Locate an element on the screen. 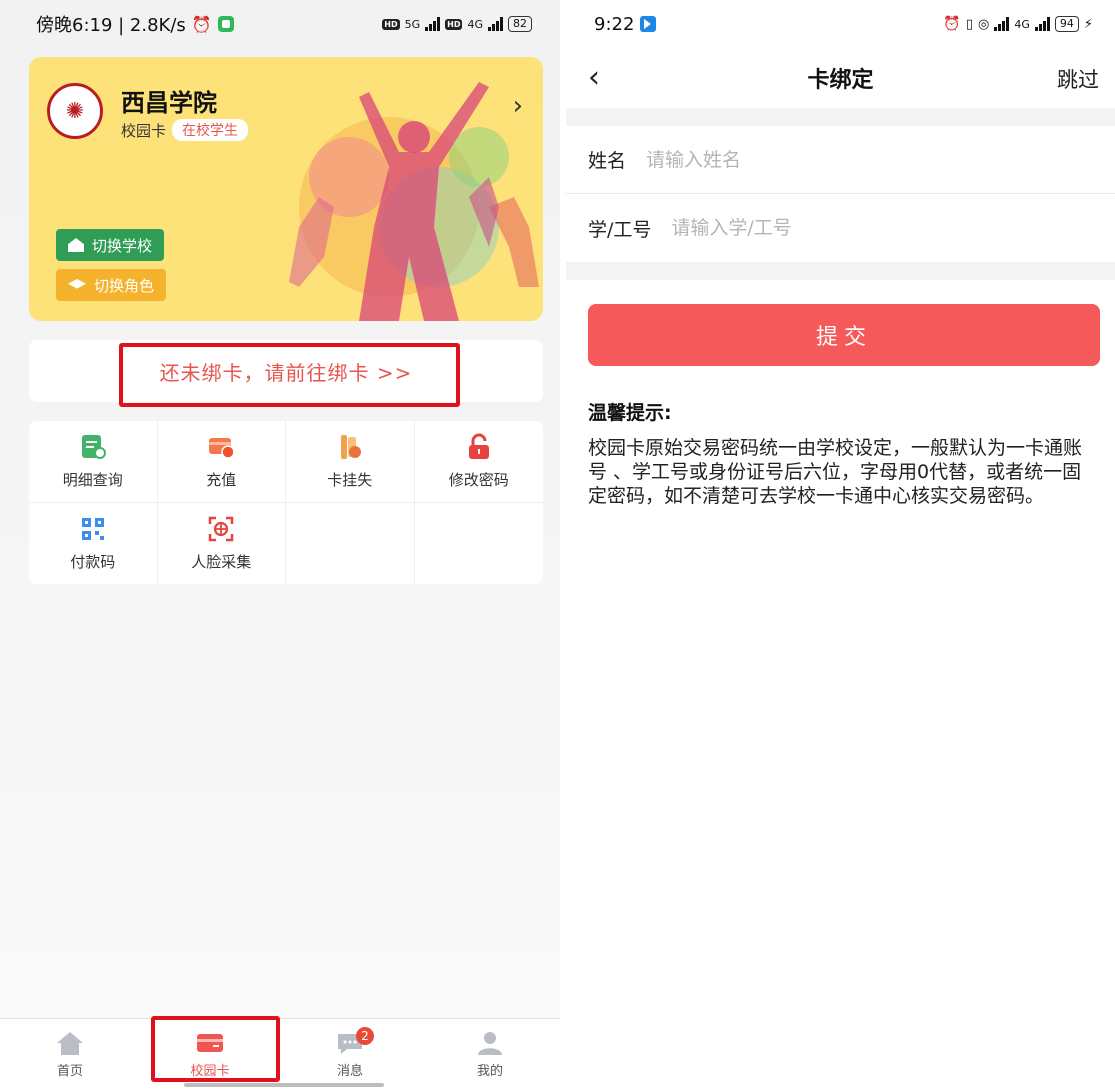 The image size is (1115, 1090). role-badge: 在校学生 is located at coordinates (210, 130).